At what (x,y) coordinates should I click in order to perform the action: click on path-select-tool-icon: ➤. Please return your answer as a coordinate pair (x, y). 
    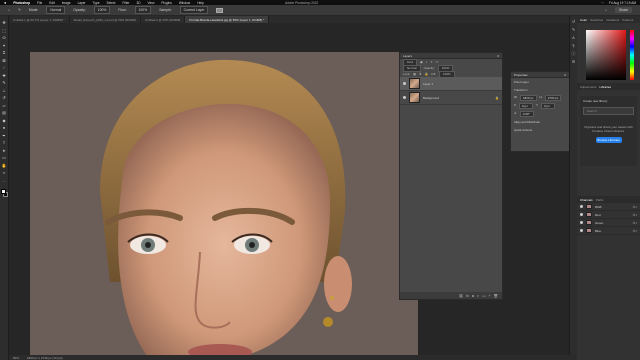
    Looking at the image, I should click on (4, 150).